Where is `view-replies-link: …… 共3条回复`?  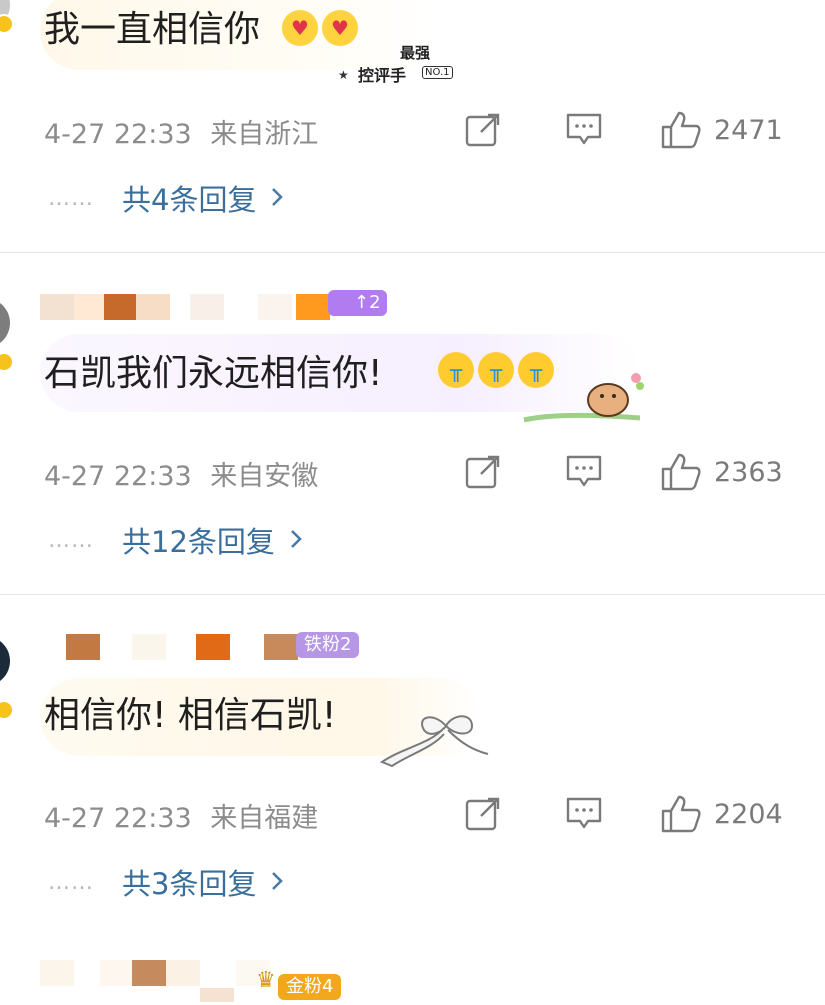
view-replies-link: …… 共3条回复 is located at coordinates (166, 882).